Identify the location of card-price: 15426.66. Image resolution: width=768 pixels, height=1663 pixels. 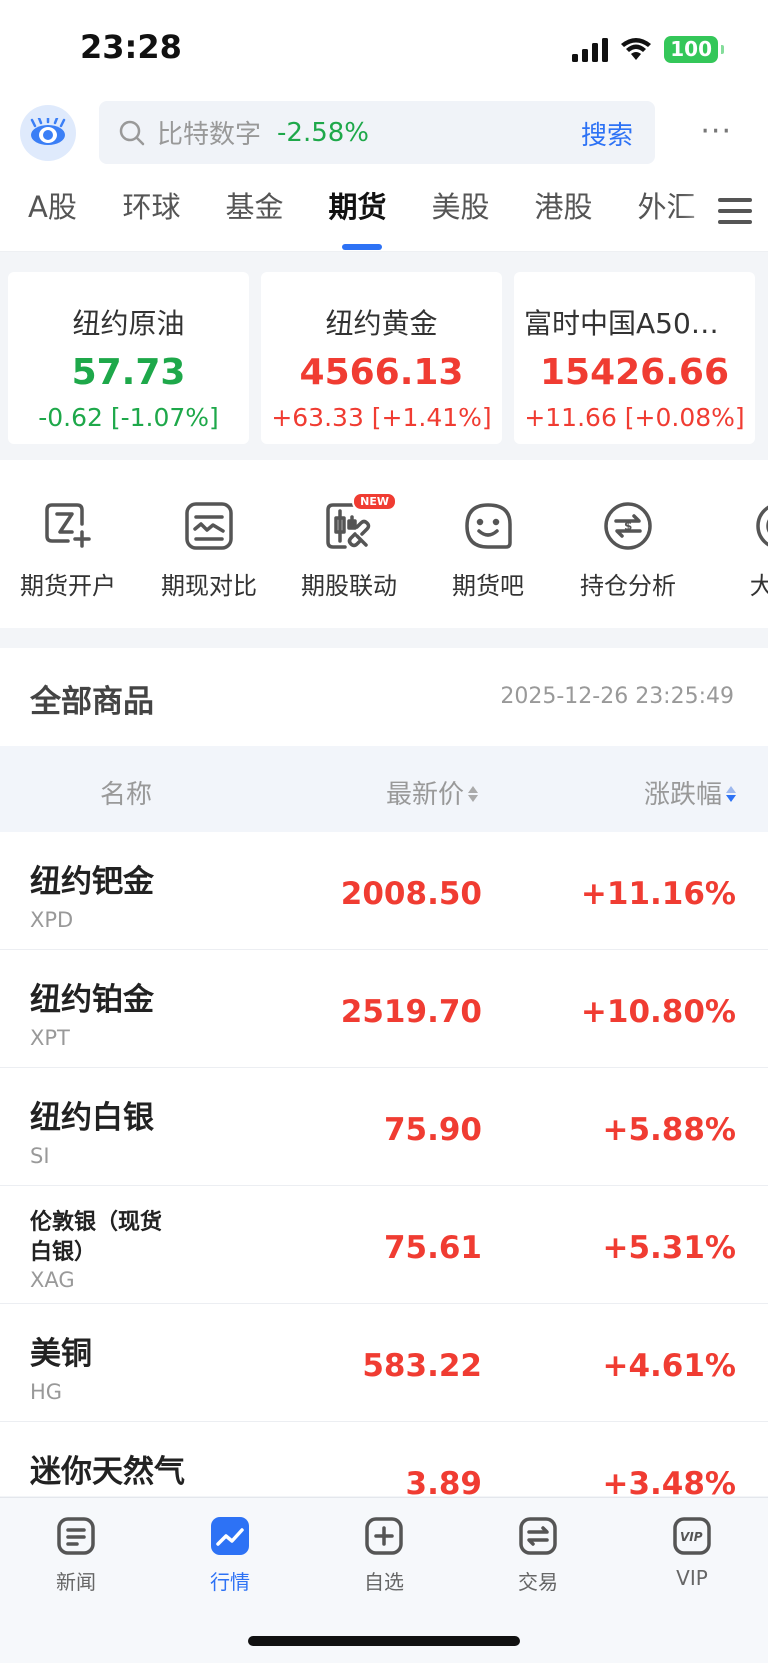
(634, 372).